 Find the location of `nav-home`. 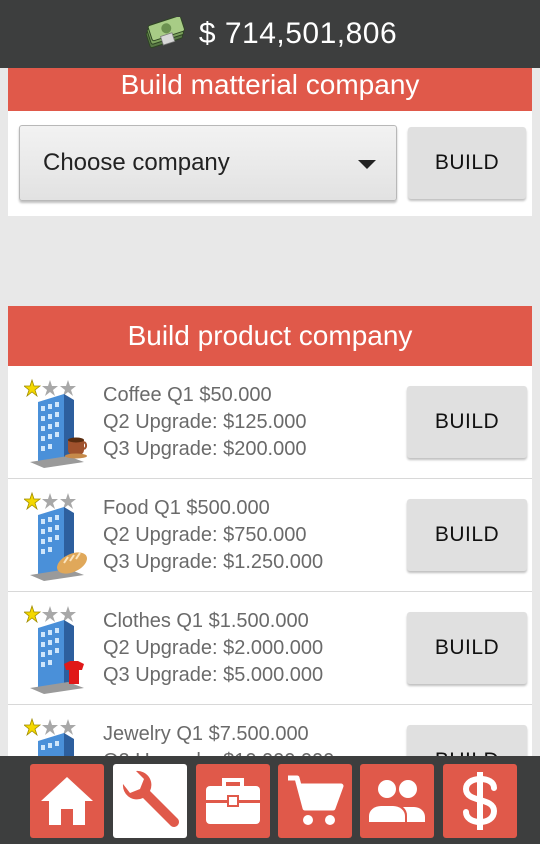

nav-home is located at coordinates (67, 801).